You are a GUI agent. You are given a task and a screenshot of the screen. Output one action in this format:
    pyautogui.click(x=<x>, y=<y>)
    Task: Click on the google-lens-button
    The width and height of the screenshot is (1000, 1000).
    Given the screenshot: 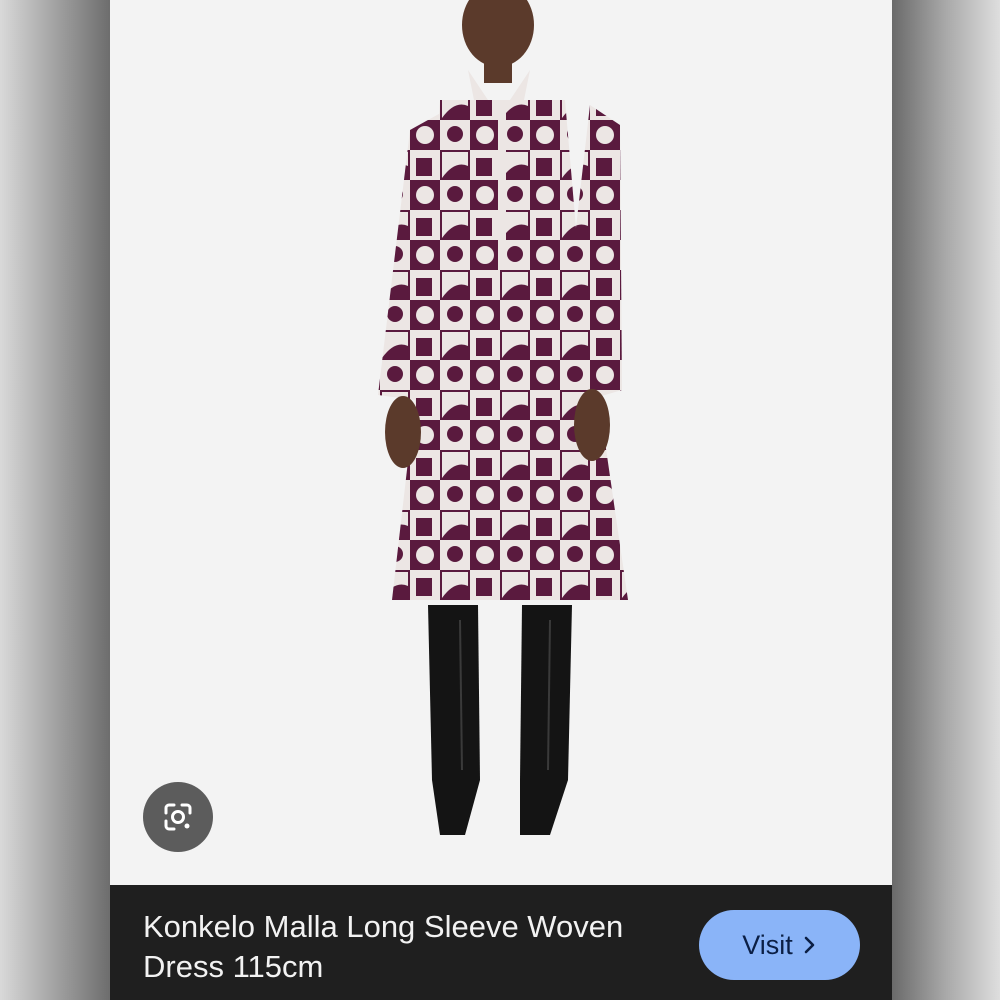 What is the action you would take?
    pyautogui.click(x=178, y=817)
    